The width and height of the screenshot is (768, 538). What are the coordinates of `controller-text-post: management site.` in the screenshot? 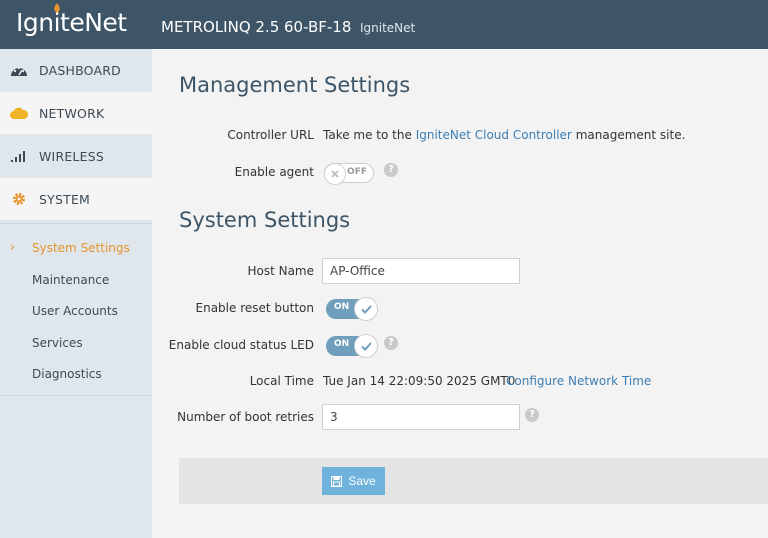 It's located at (630, 135).